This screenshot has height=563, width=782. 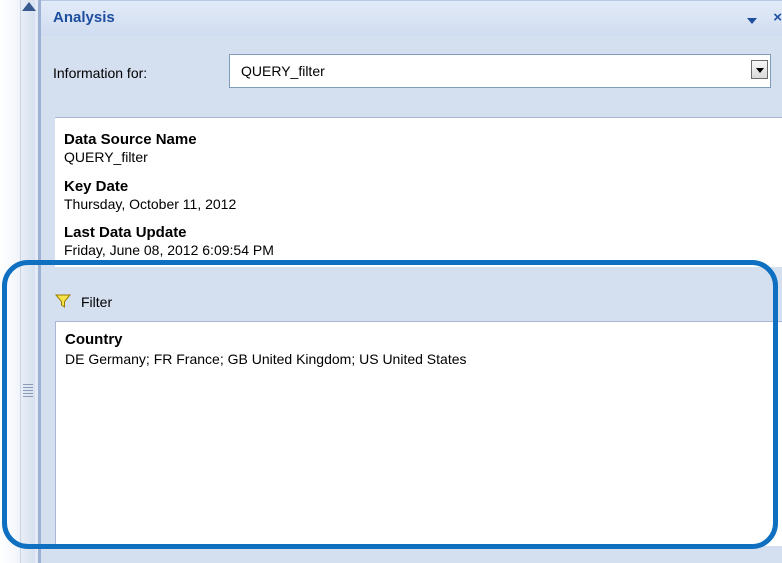 What do you see at coordinates (150, 204) in the screenshot?
I see `info-value: Thursday, October 11, 2012` at bounding box center [150, 204].